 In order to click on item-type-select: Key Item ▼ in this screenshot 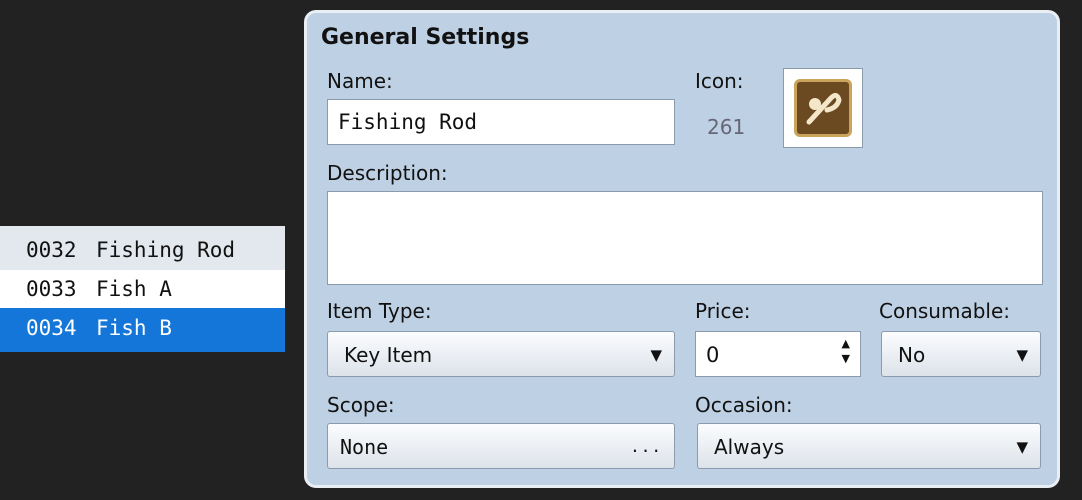, I will do `click(501, 354)`.